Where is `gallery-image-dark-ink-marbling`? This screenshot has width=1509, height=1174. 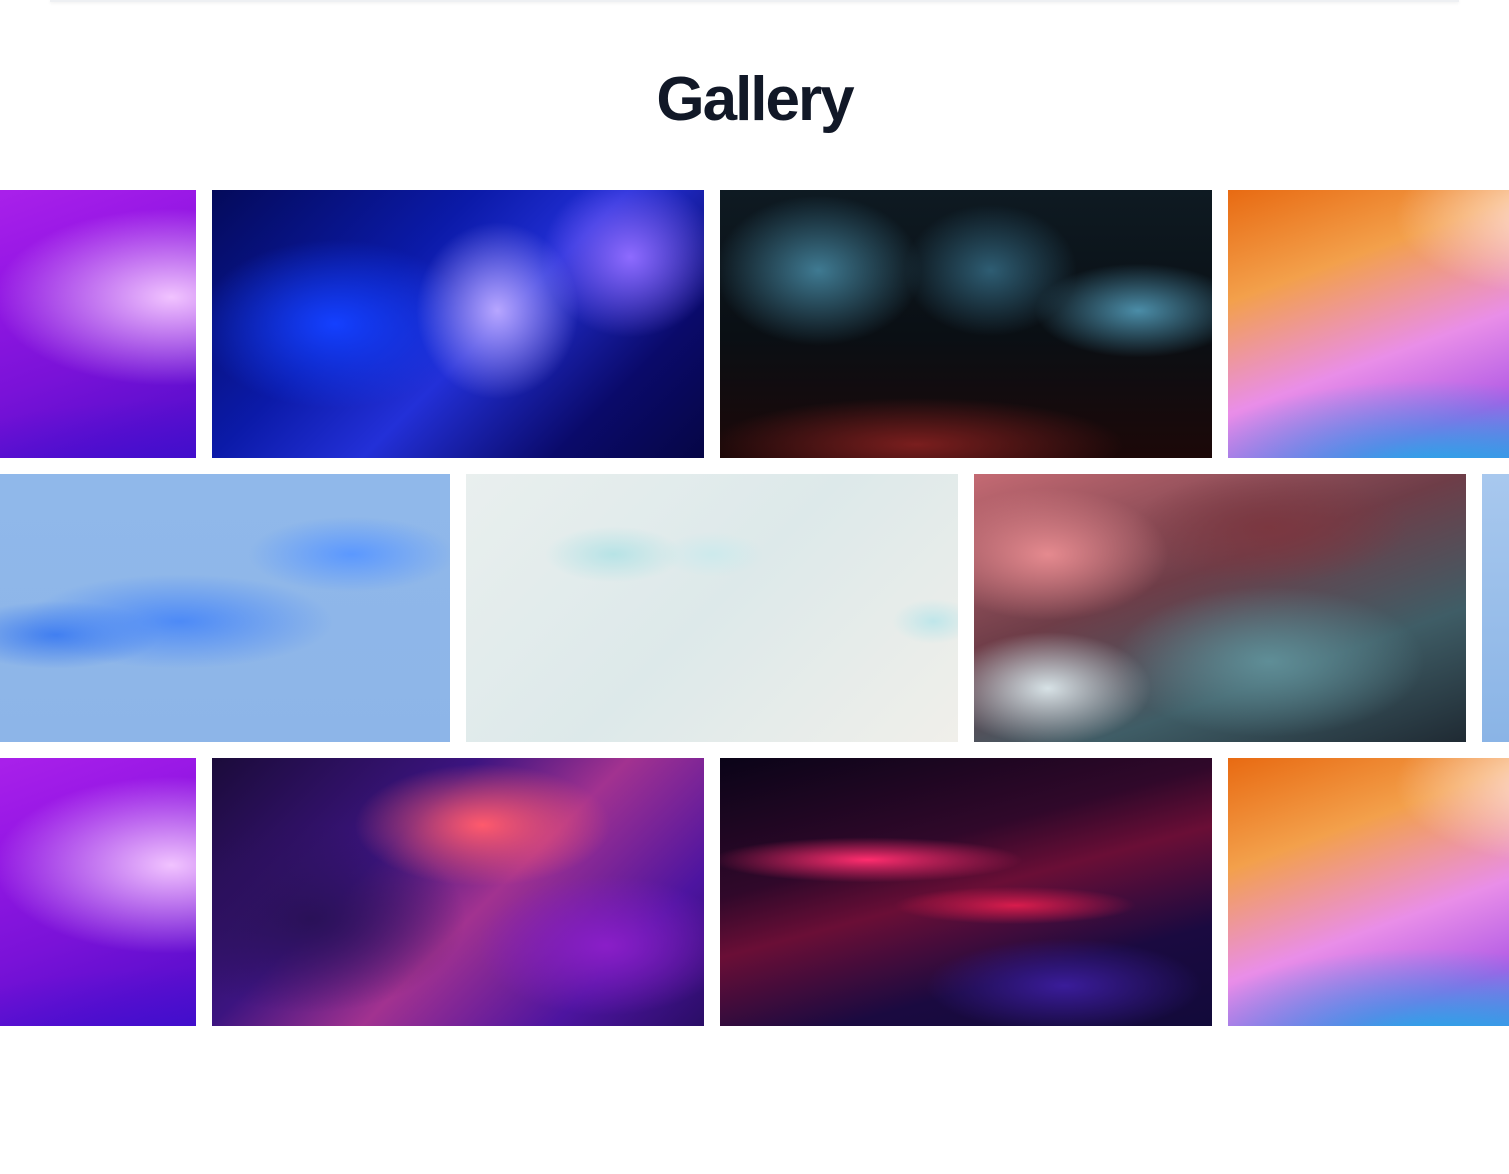 gallery-image-dark-ink-marbling is located at coordinates (966, 324).